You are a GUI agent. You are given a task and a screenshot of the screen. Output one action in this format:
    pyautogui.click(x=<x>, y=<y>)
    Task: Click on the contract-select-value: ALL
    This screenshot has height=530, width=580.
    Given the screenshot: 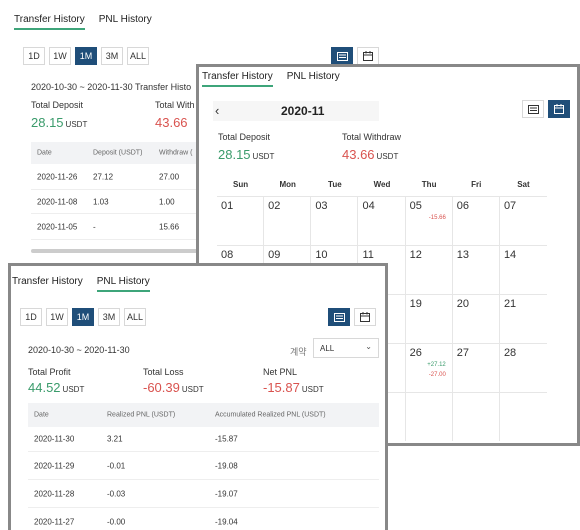 What is the action you would take?
    pyautogui.click(x=327, y=348)
    